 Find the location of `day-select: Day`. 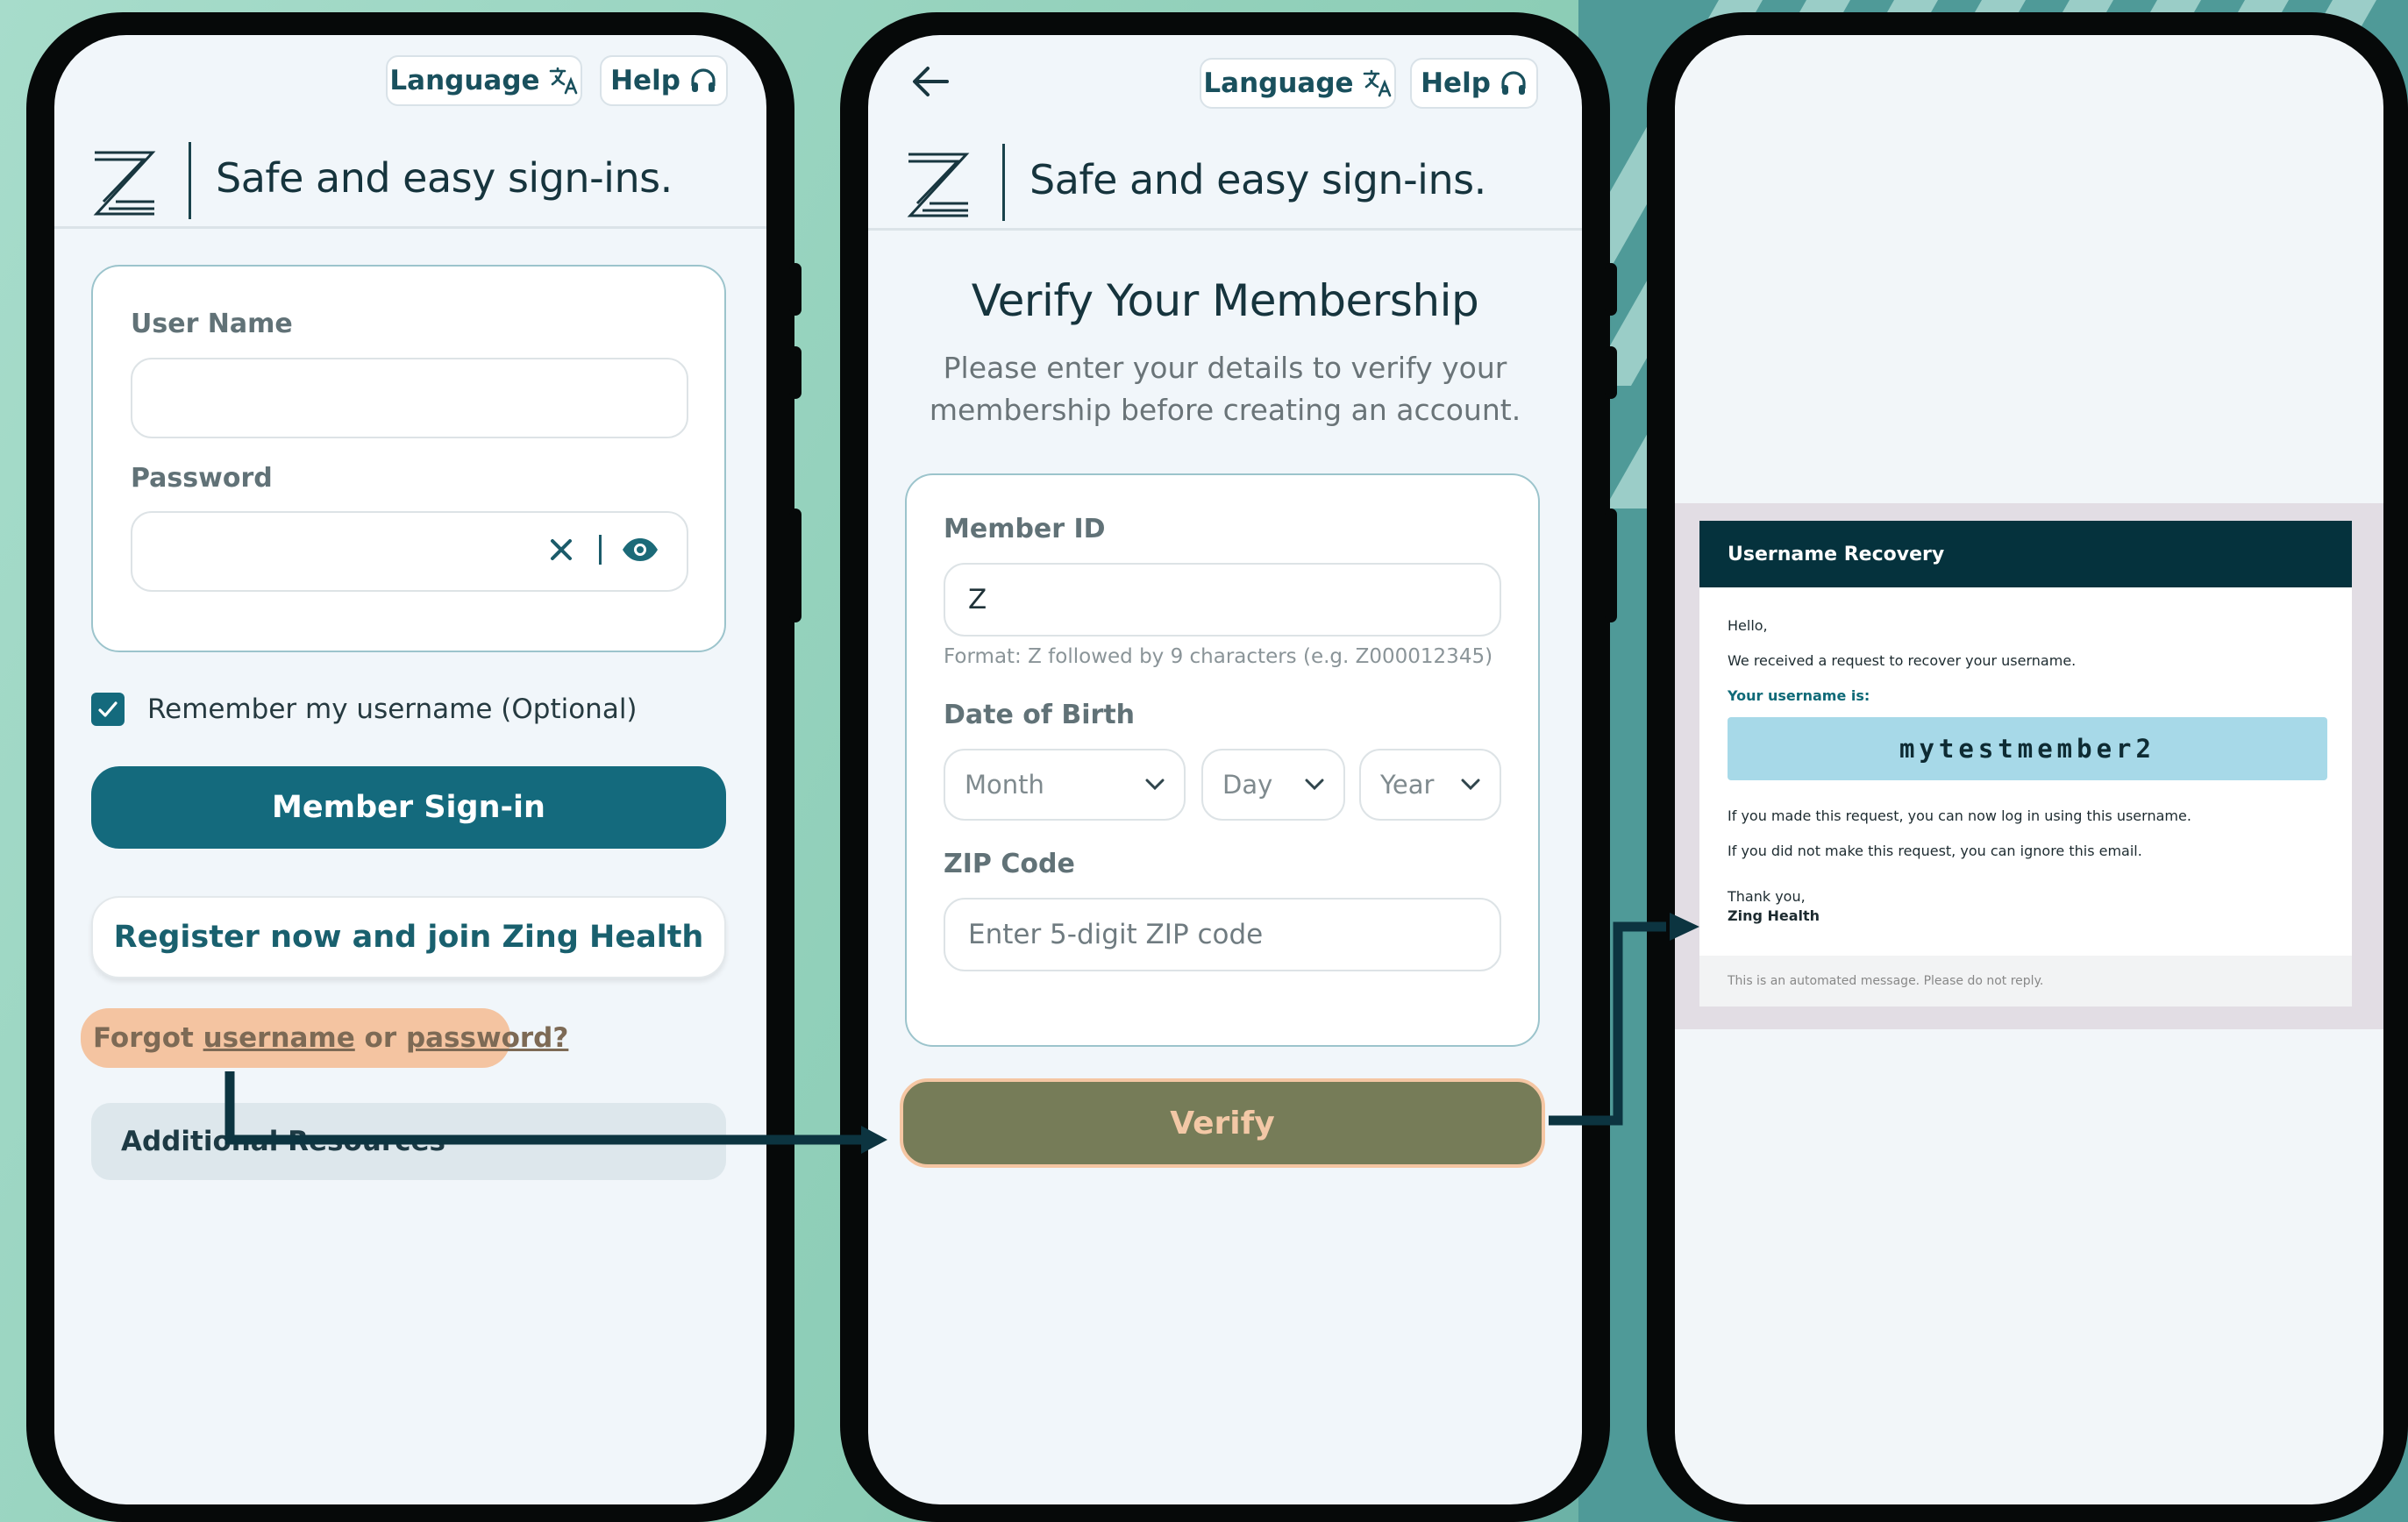

day-select: Day is located at coordinates (1273, 785).